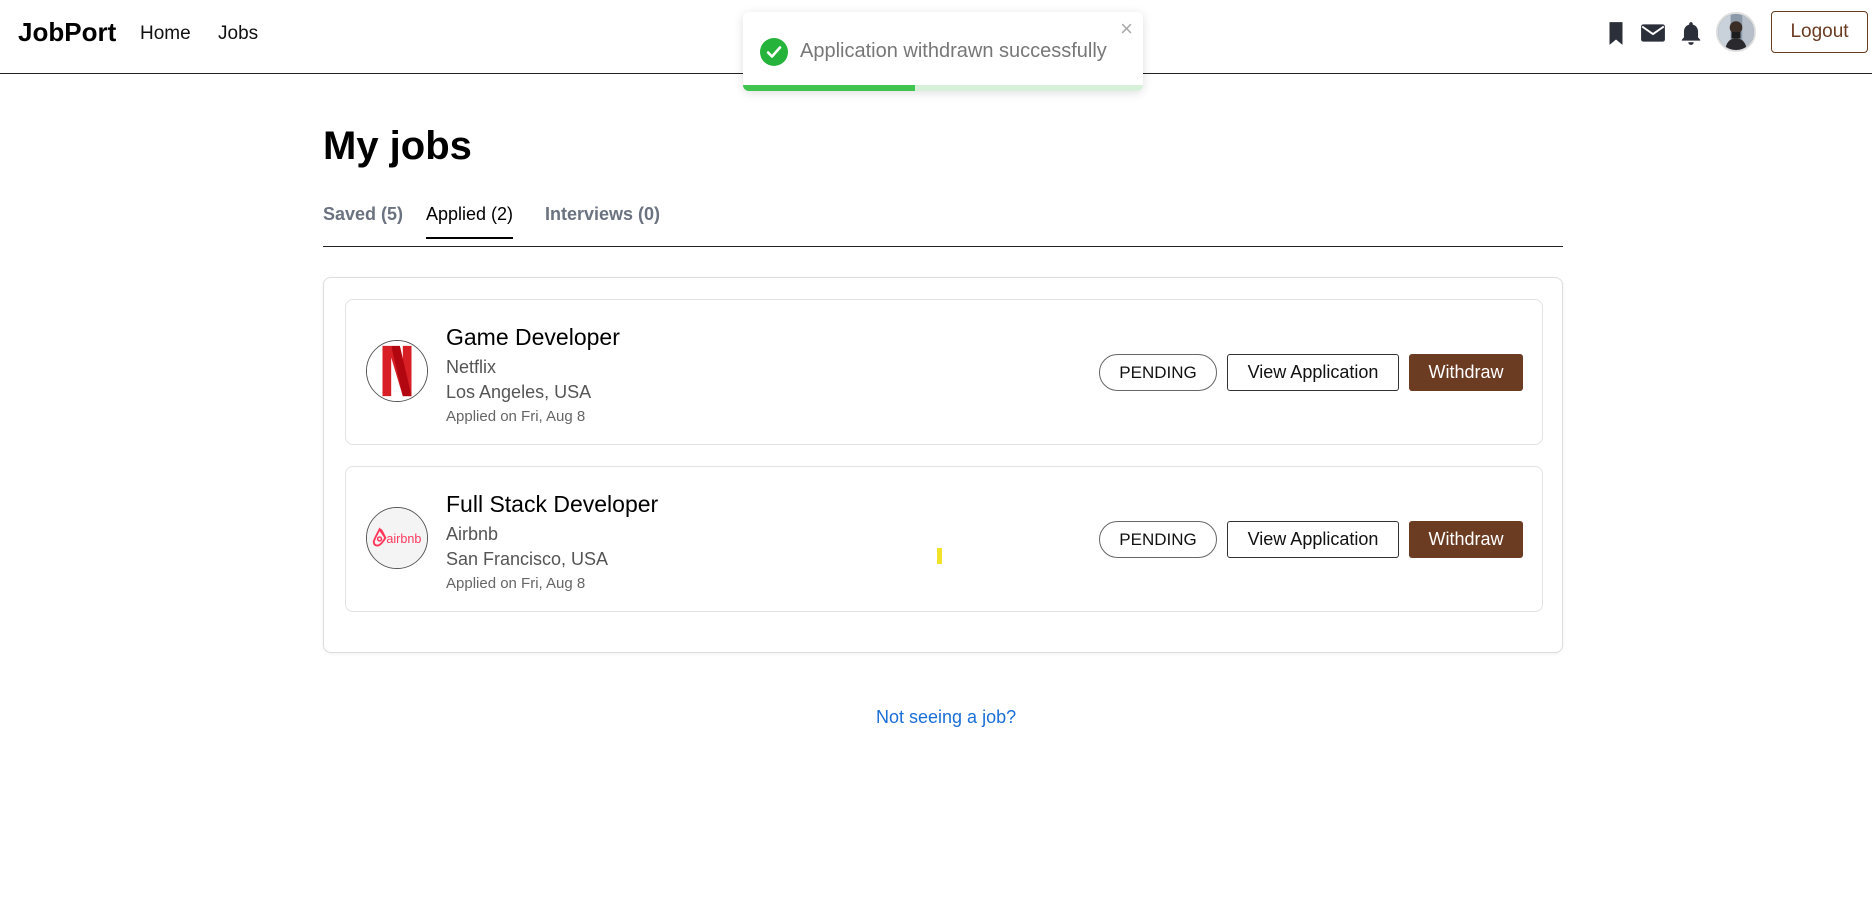  What do you see at coordinates (552, 504) in the screenshot?
I see `job-title: Full Stack Developer` at bounding box center [552, 504].